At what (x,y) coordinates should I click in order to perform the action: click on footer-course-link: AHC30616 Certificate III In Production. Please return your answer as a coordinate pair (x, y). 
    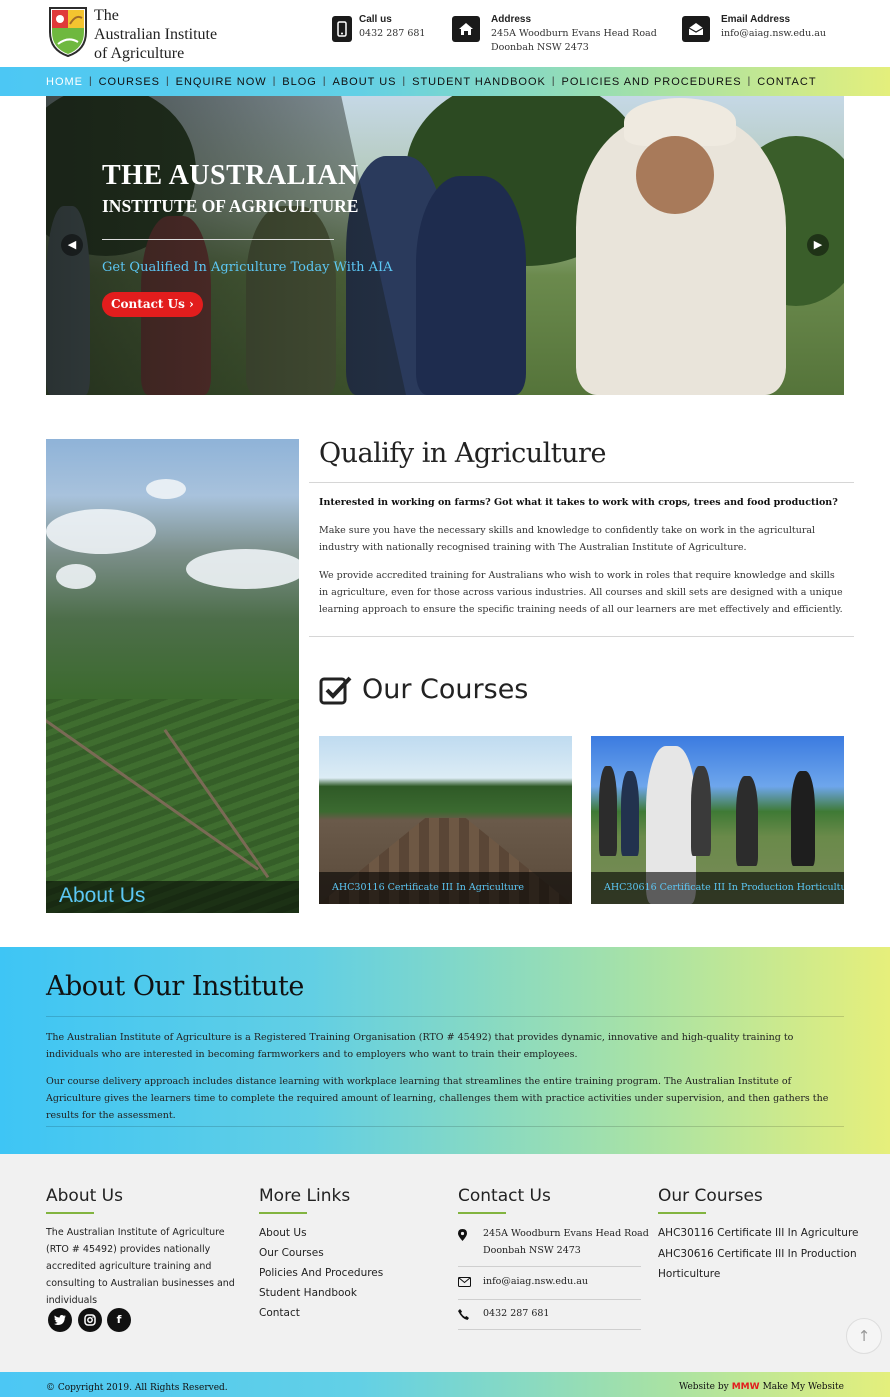
    Looking at the image, I should click on (757, 1254).